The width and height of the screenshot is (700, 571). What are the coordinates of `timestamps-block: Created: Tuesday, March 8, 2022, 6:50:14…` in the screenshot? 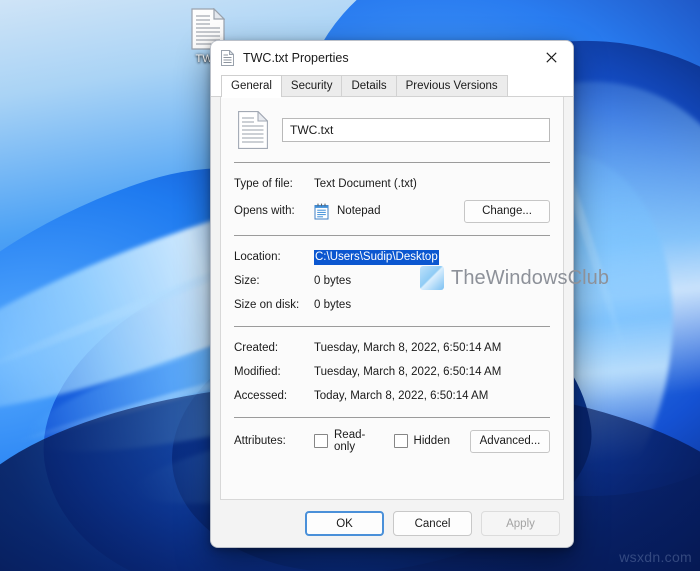 It's located at (392, 372).